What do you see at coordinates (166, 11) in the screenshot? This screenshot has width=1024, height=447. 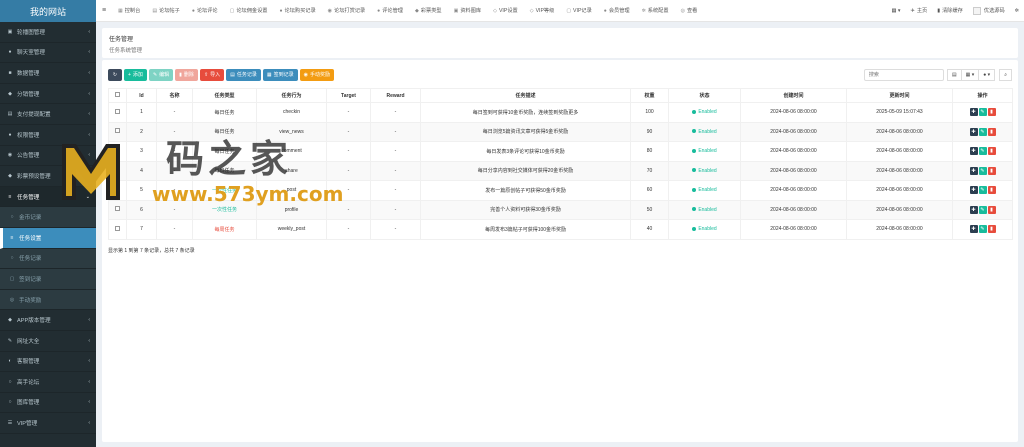 I see `nav-tab: ▤ 论坛帖子` at bounding box center [166, 11].